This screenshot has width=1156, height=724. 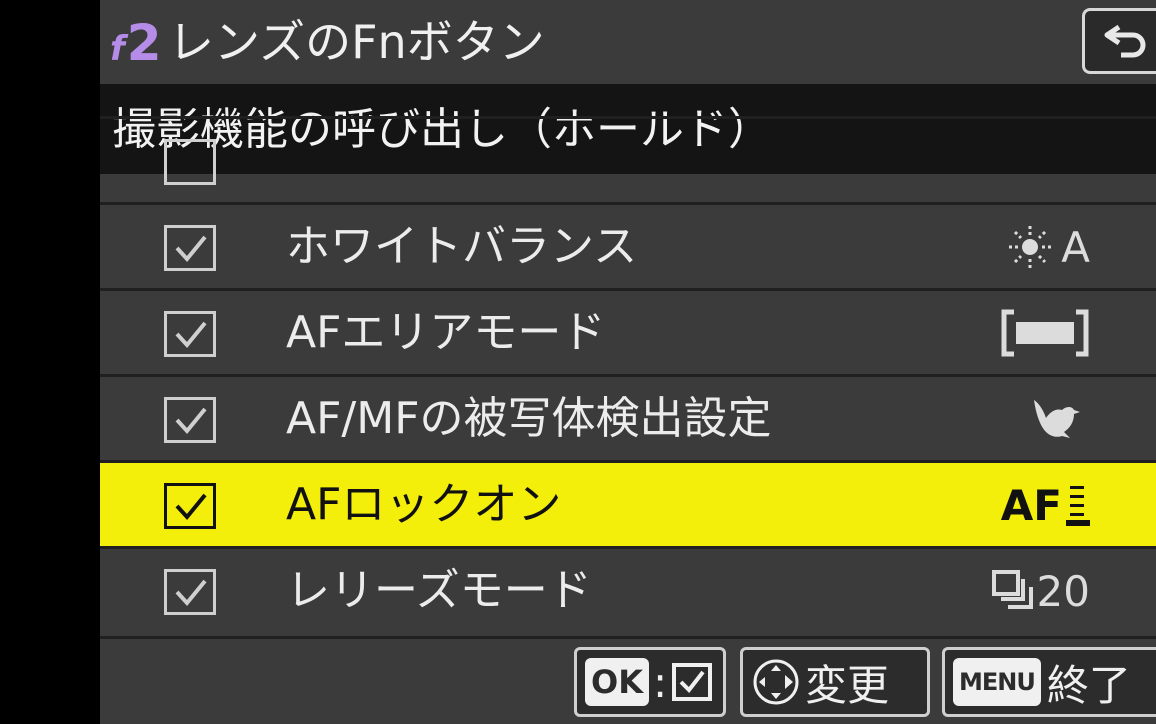 I want to click on list-item-release-mode: レリーズモード 20, so click(x=628, y=589).